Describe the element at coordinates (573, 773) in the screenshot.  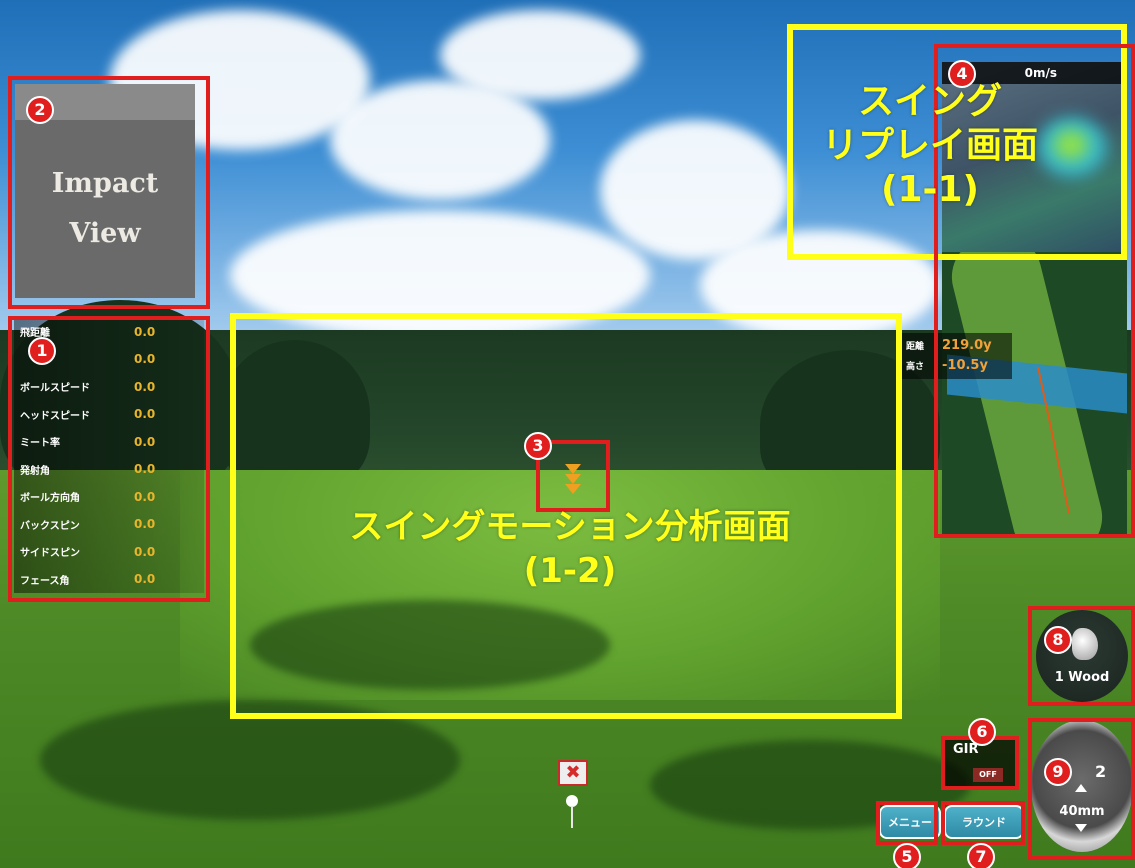
I see `tee-marker-icon: ✖` at that location.